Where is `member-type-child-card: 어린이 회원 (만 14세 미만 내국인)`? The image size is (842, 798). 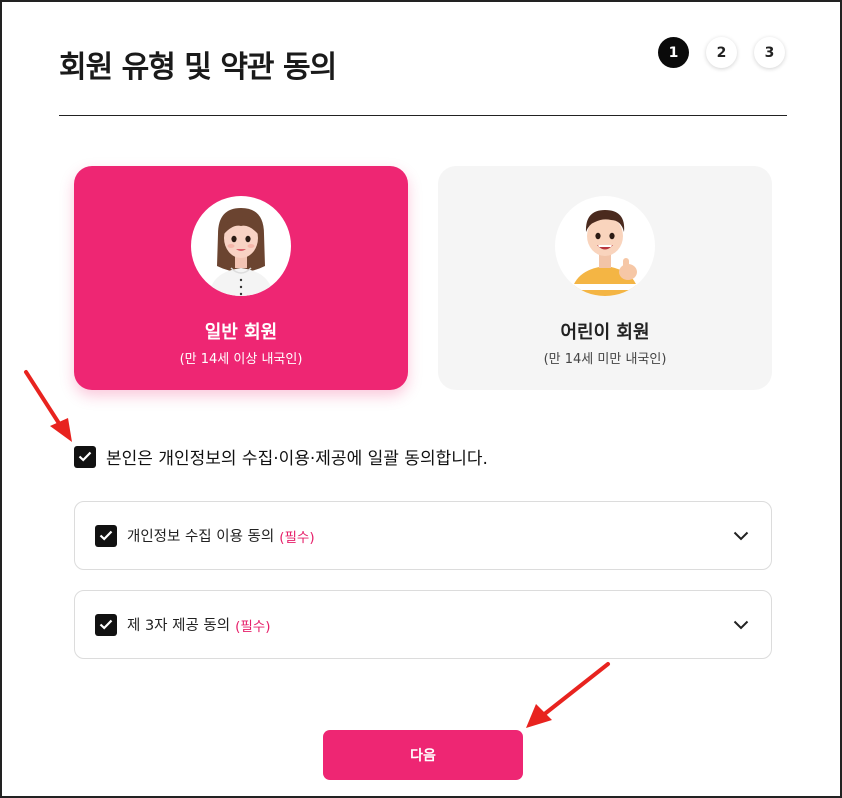 member-type-child-card: 어린이 회원 (만 14세 미만 내국인) is located at coordinates (605, 278).